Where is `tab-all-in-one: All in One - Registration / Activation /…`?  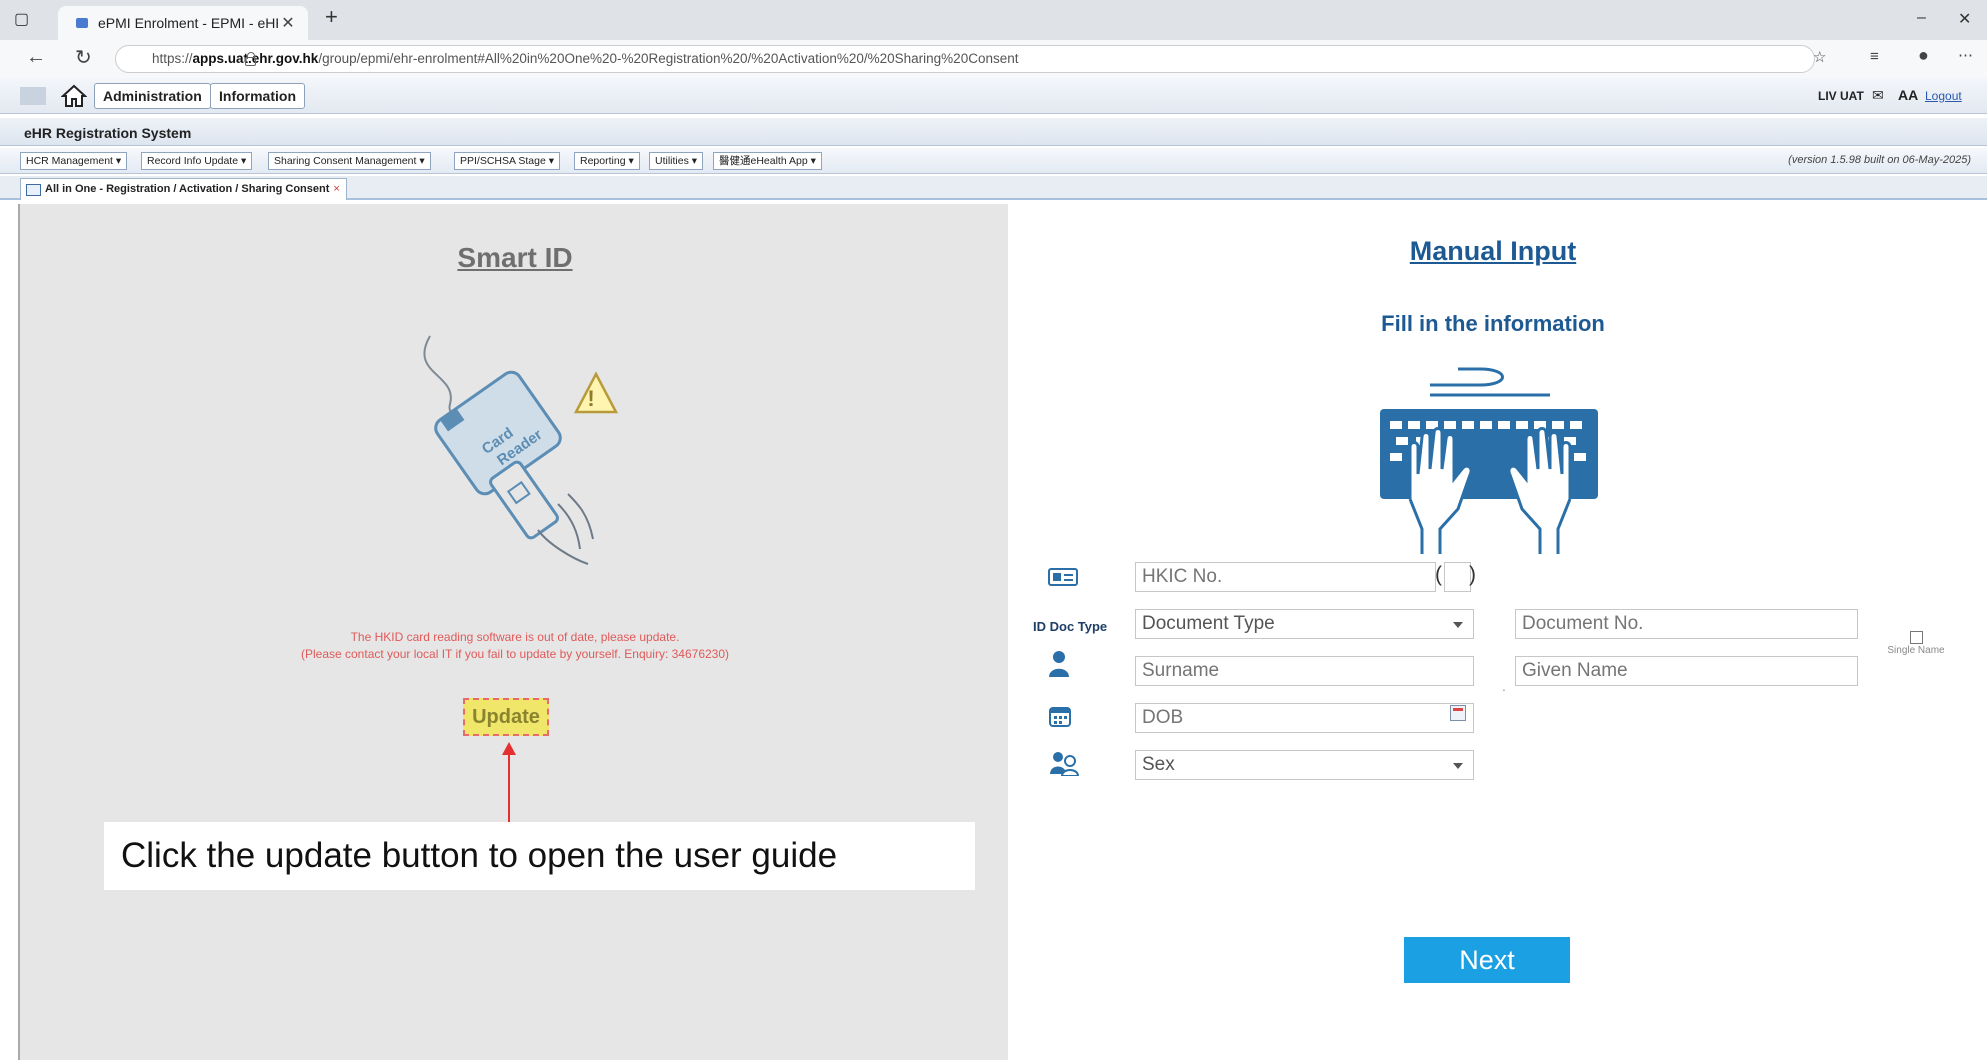 tab-all-in-one: All in One - Registration / Activation /… is located at coordinates (183, 189).